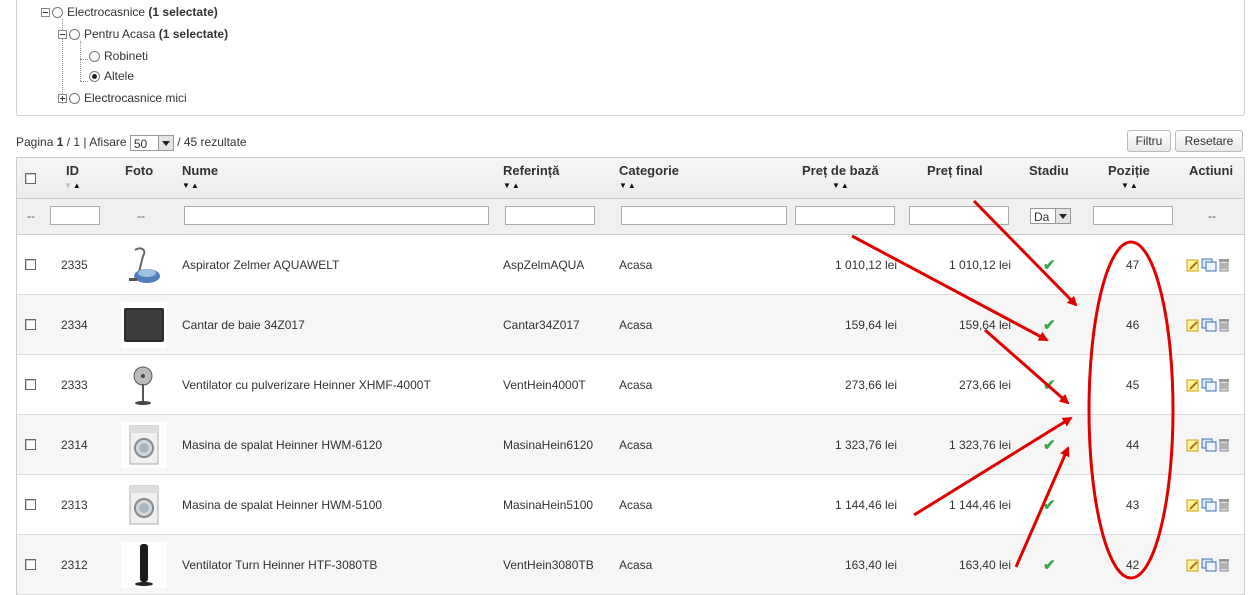 Image resolution: width=1255 pixels, height=595 pixels. Describe the element at coordinates (279, 564) in the screenshot. I see `cell-name: Ventilator Turn Heinner HTF-3080TB` at that location.